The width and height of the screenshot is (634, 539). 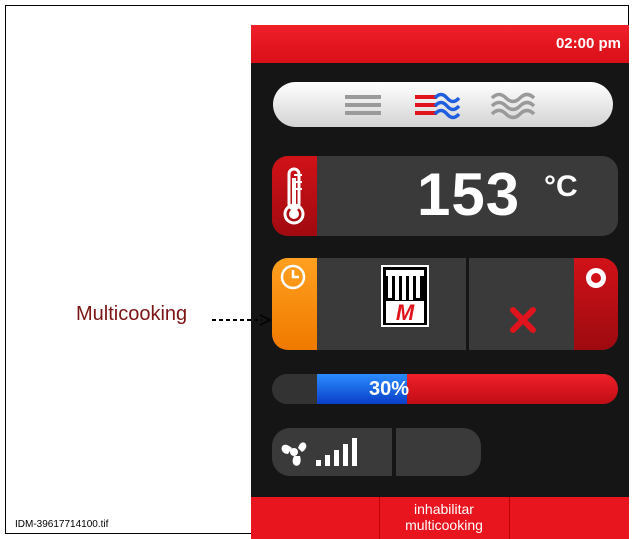 I want to click on temperature-unit: °C, so click(x=561, y=186).